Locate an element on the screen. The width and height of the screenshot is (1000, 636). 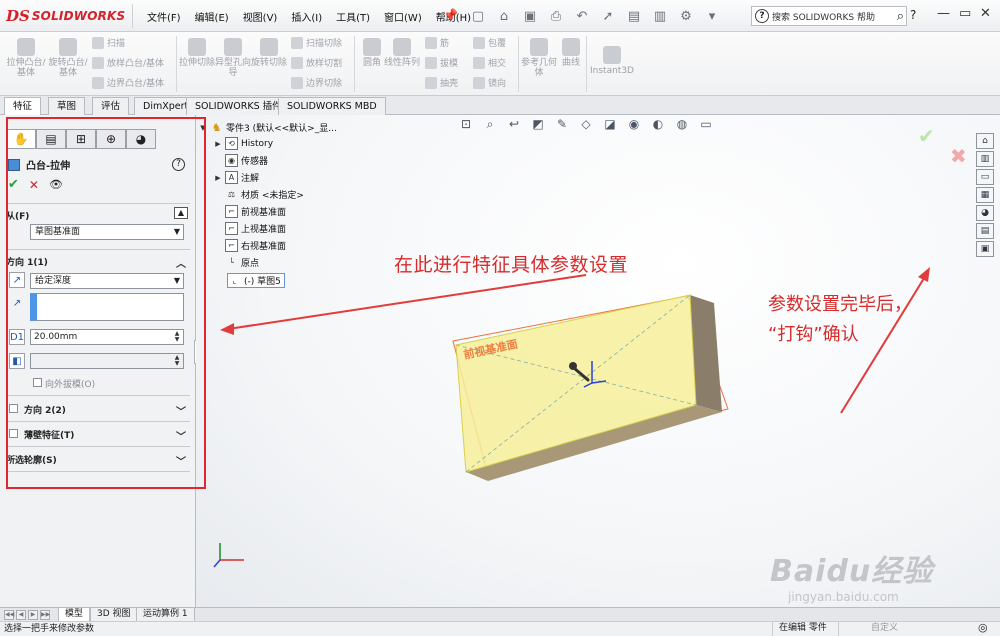
handle-knob is located at coordinates (573, 366).